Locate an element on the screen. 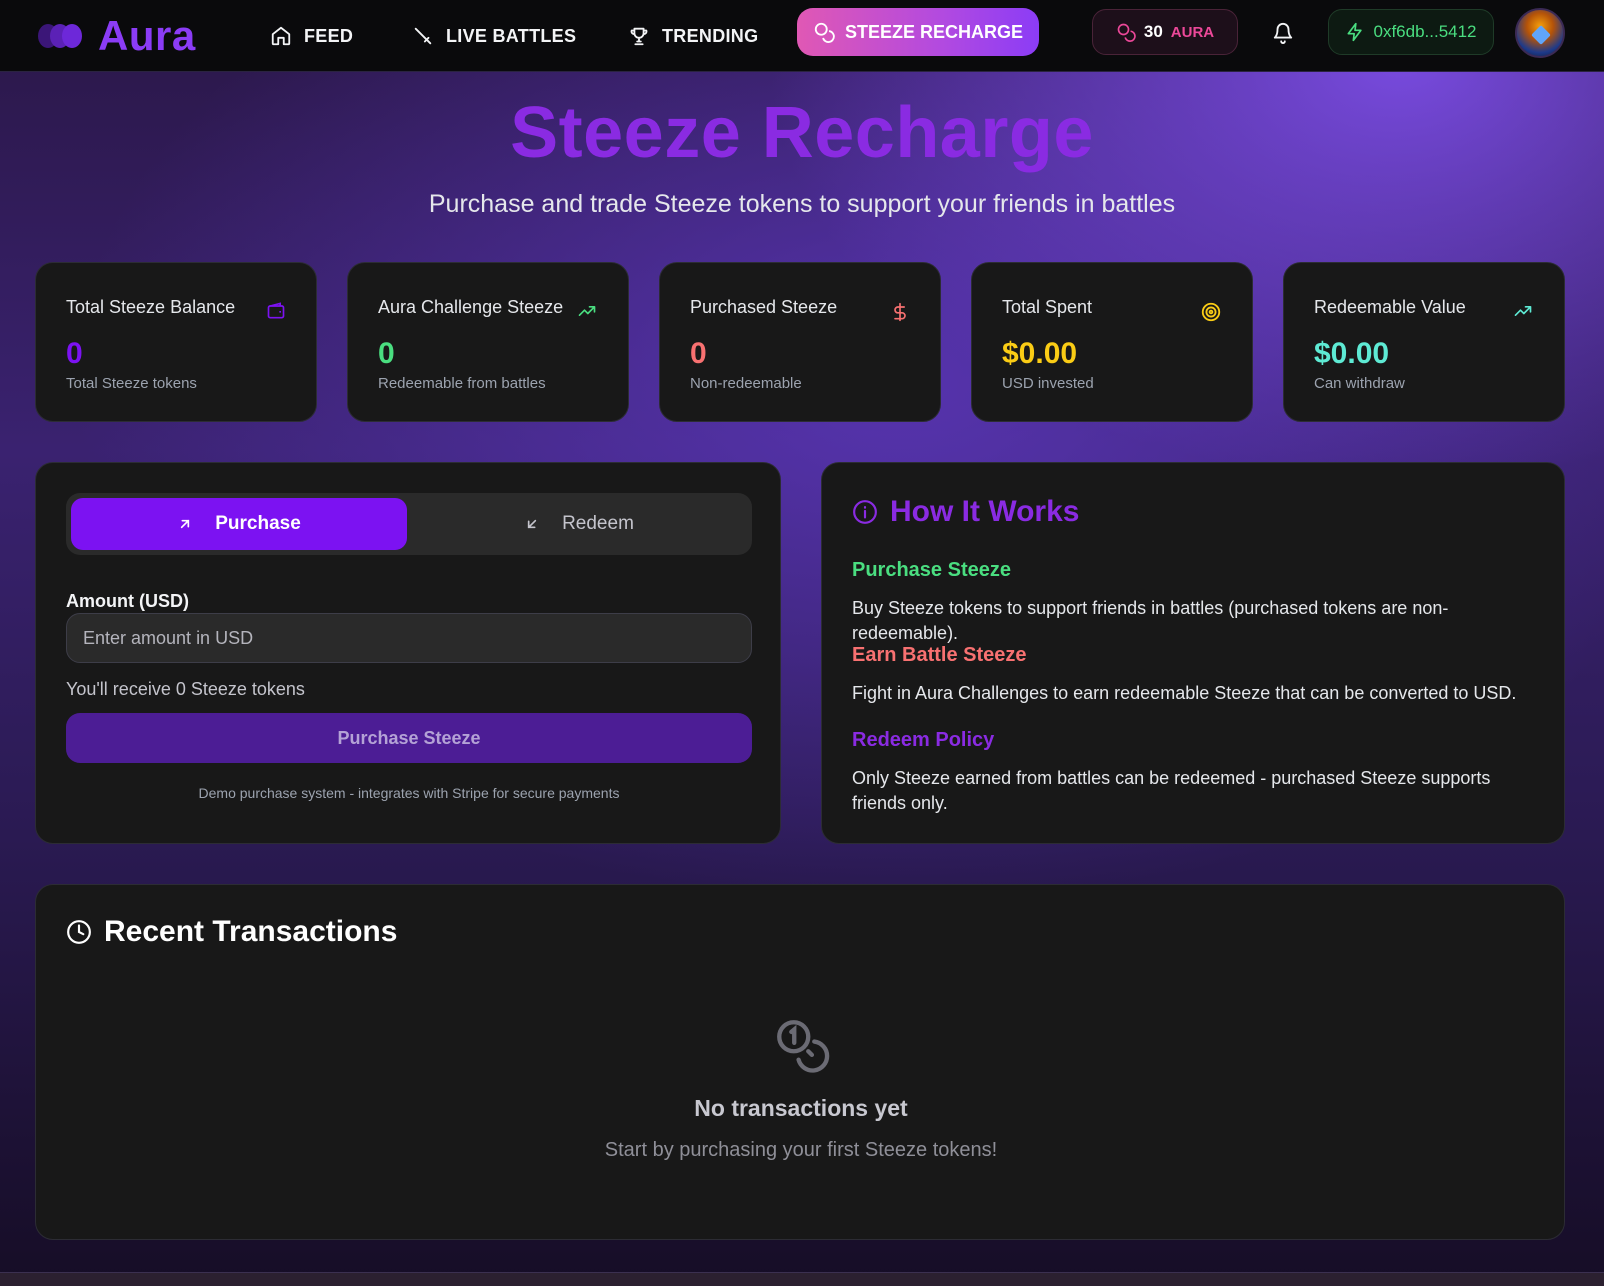 Image resolution: width=1604 pixels, height=1286 pixels. stat-label: Total Spent is located at coordinates (1047, 307).